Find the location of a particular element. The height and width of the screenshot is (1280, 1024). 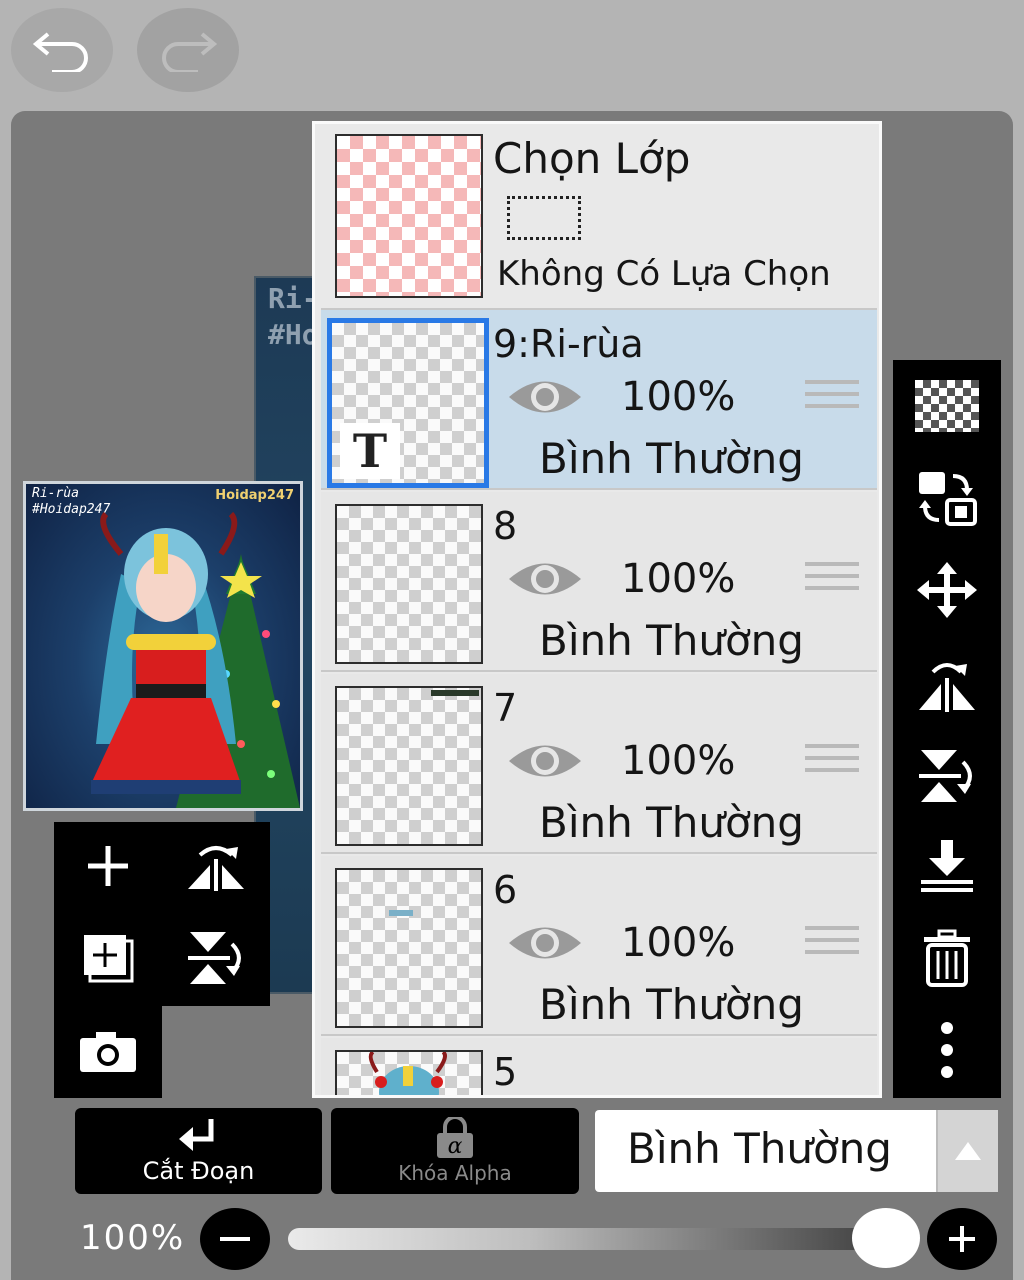

text-layer-icon: T is located at coordinates (370, 451).